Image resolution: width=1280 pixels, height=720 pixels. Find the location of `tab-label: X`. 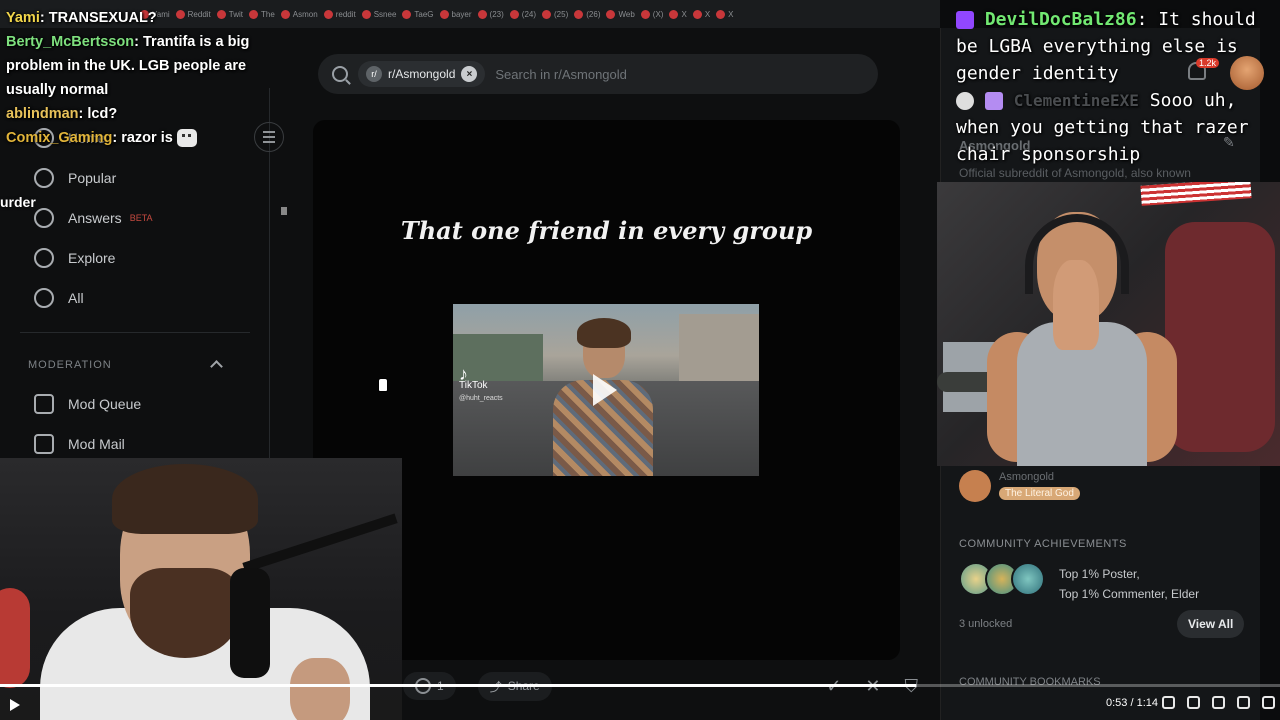

tab-label: X is located at coordinates (731, 14).